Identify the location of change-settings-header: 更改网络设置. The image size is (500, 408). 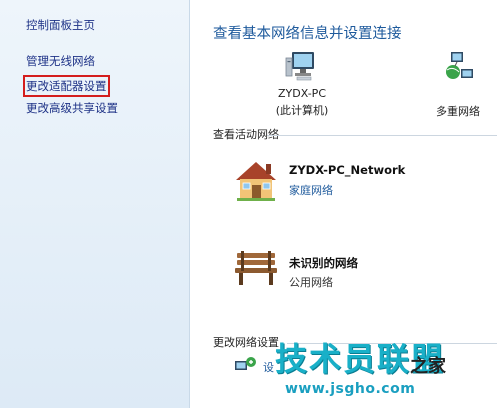
(246, 342).